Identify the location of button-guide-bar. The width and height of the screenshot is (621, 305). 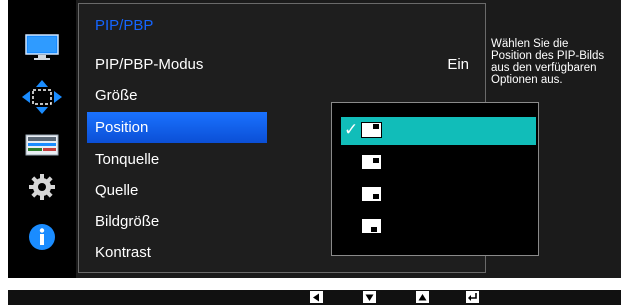
(314, 297).